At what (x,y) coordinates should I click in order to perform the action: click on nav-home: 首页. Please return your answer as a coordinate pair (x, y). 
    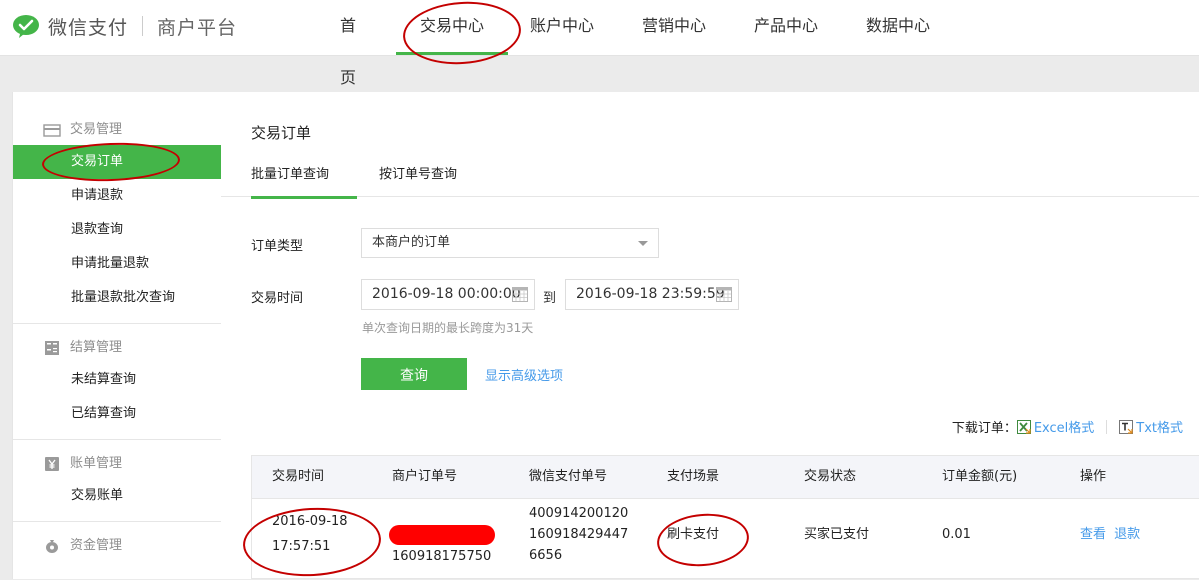
    Looking at the image, I should click on (355, 43).